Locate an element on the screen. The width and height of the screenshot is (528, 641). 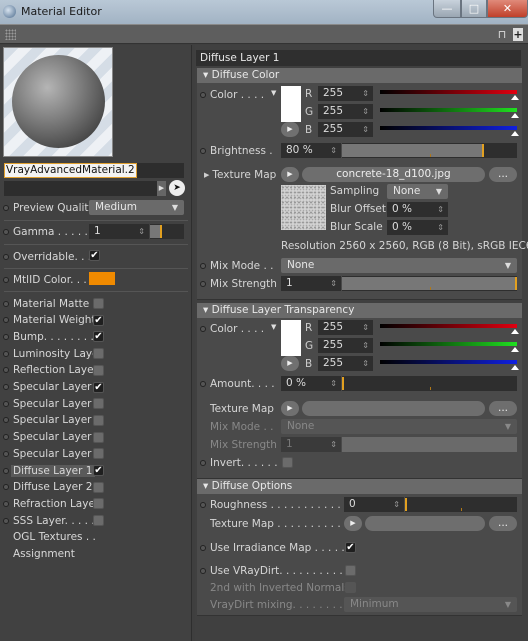
transparency-color-swatch is located at coordinates (291, 338).